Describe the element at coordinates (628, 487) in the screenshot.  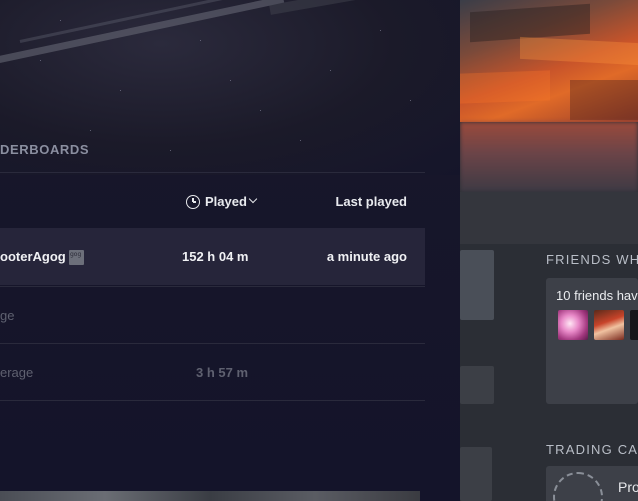
I see `trading-card-label: Pro` at that location.